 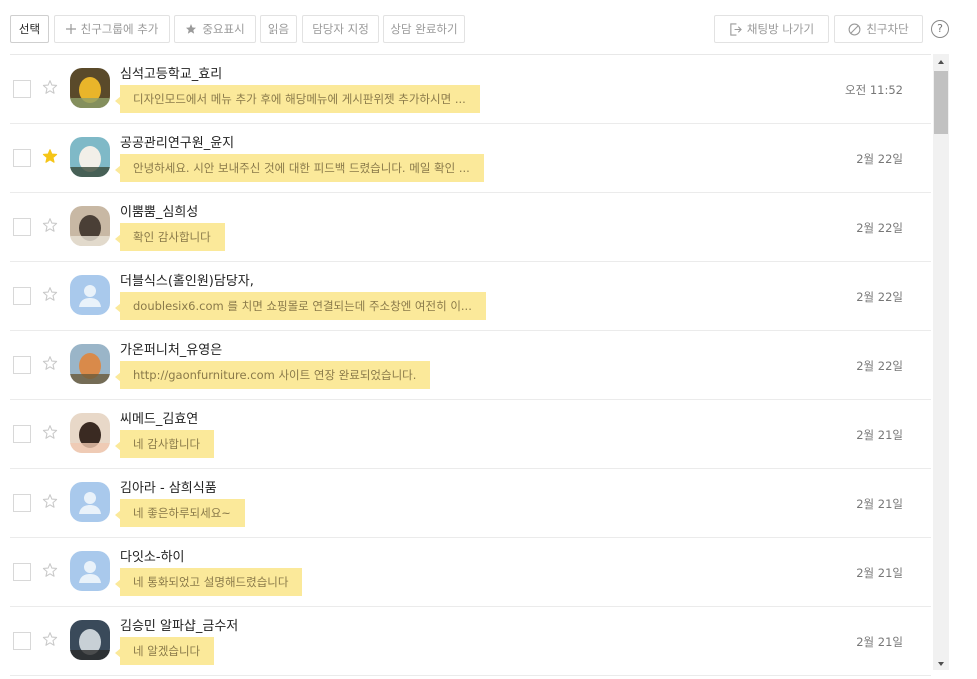 I want to click on chat-row: 씨메드_김효연네 감사합니다 2월 21일, so click(x=470, y=434).